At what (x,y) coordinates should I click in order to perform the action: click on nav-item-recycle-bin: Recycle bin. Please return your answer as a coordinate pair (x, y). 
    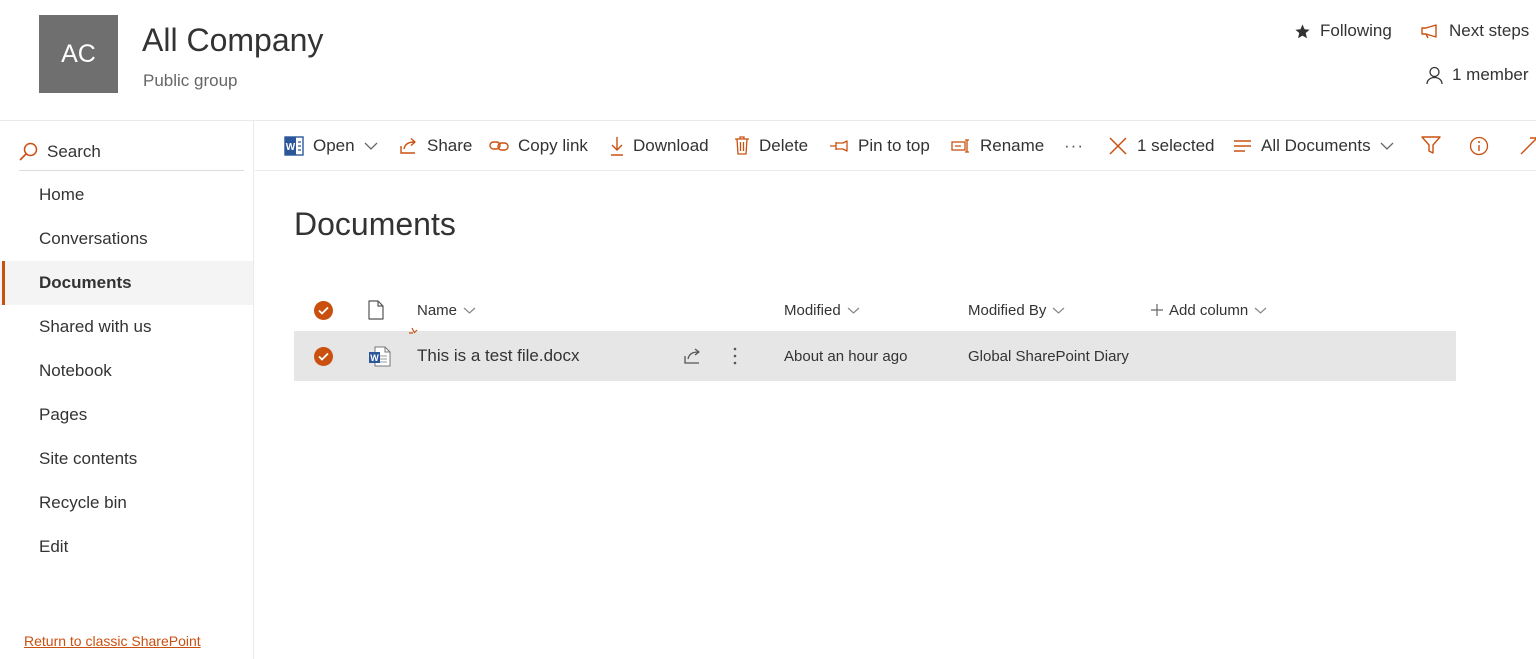
    Looking at the image, I should click on (126, 503).